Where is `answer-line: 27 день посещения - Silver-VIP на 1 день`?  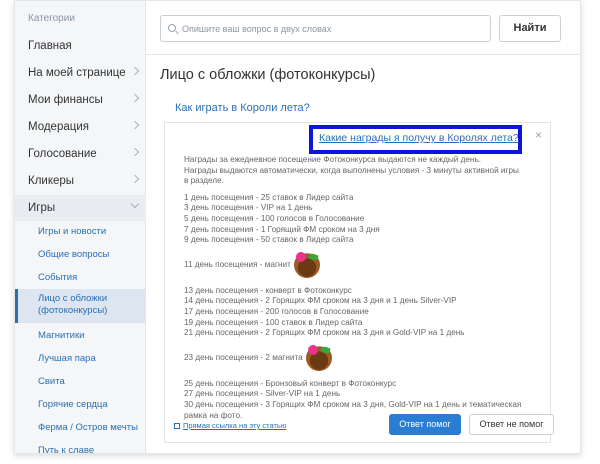 answer-line: 27 день посещения - Silver-VIP на 1 день is located at coordinates (262, 394).